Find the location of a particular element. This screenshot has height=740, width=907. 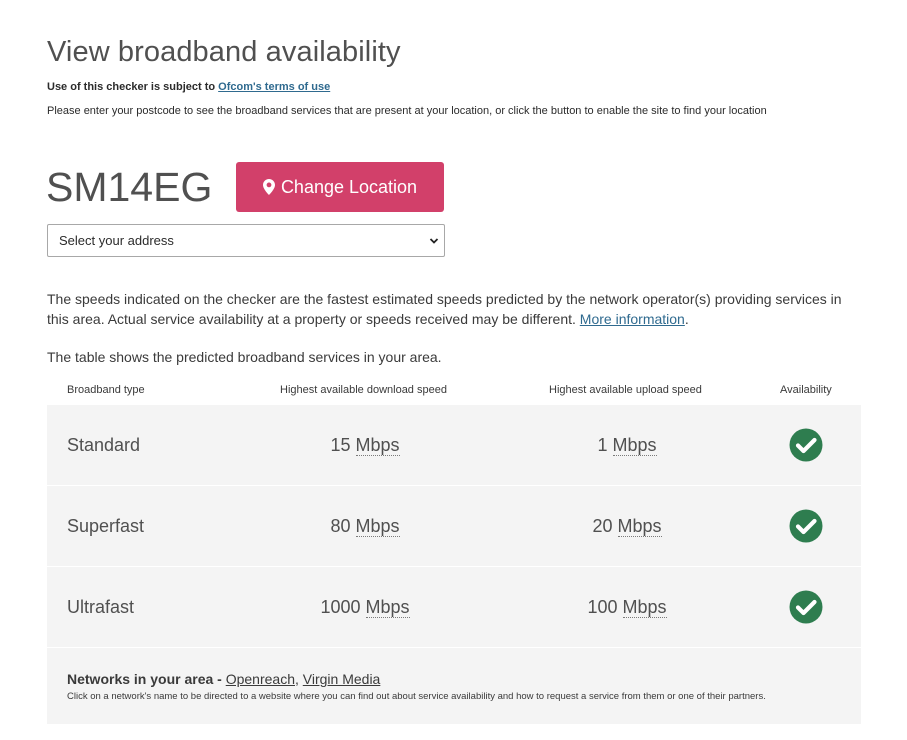

upload-value: 20 is located at coordinates (602, 526).